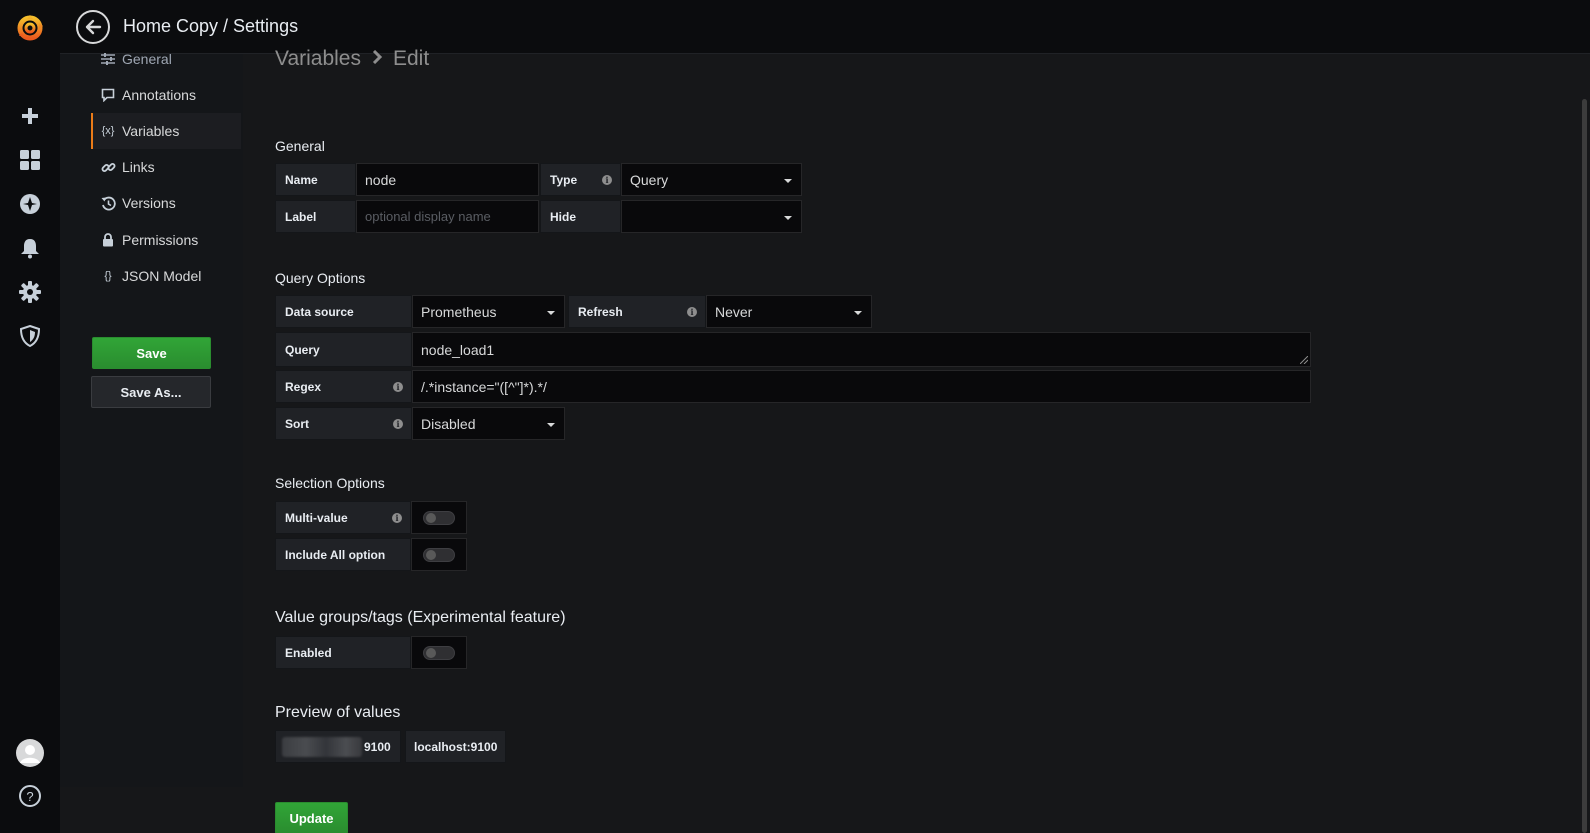 Image resolution: width=1590 pixels, height=833 pixels. Describe the element at coordinates (447, 216) in the screenshot. I see `label-input: optional display name` at that location.